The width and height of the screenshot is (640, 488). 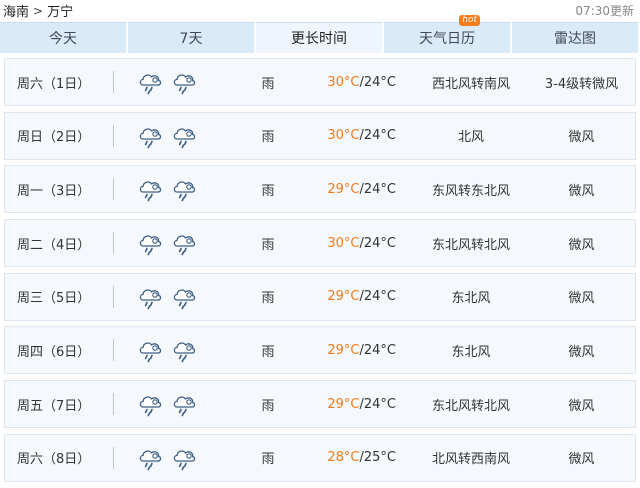 I want to click on breadcrumb: 海南 > 万宁, so click(x=38, y=11).